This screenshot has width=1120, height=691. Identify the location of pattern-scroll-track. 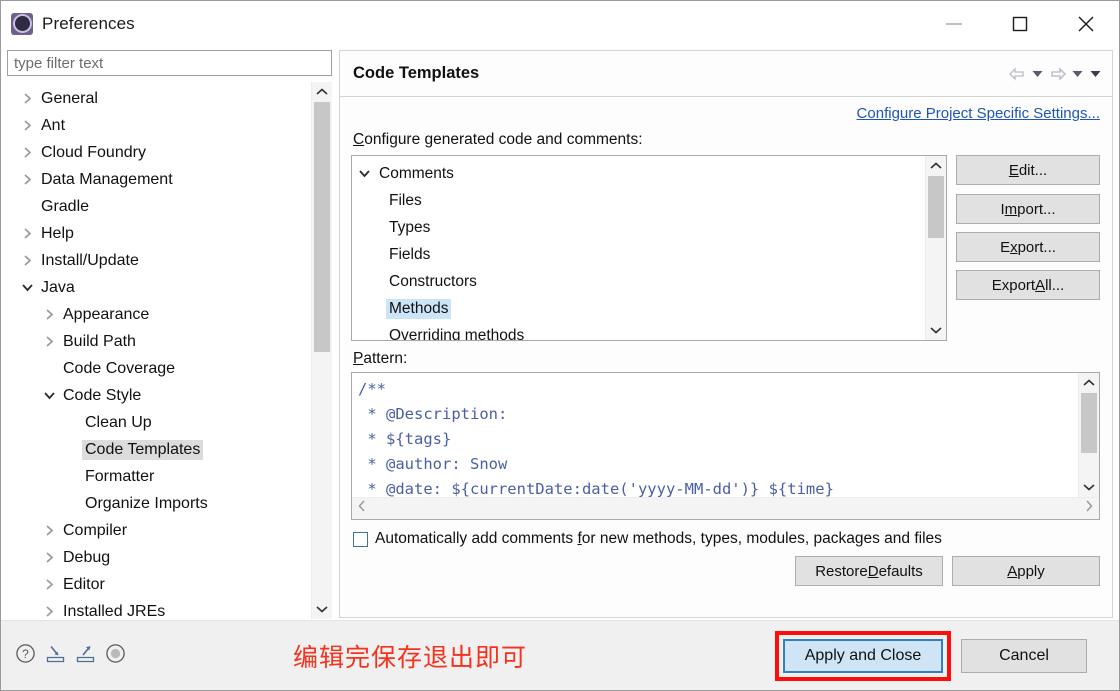
(1089, 435).